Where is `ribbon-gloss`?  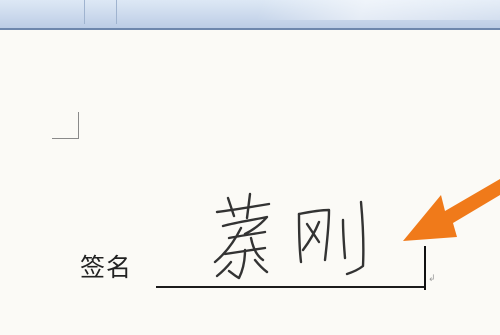 ribbon-gloss is located at coordinates (377, 10).